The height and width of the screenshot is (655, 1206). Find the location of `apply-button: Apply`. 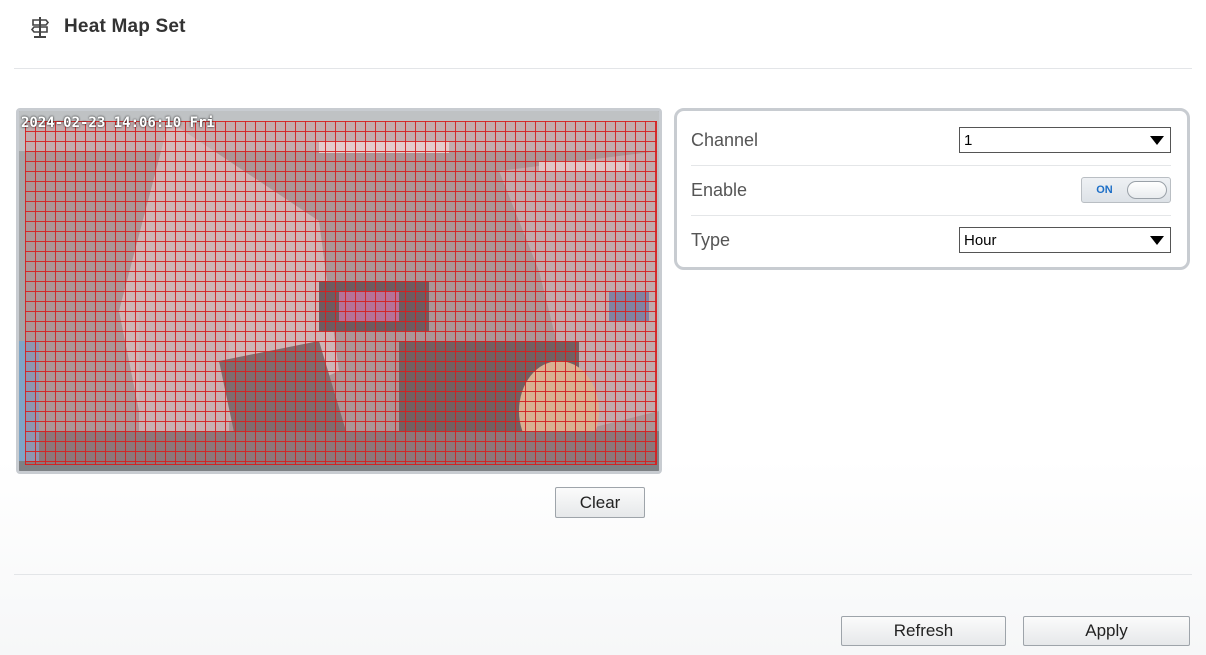

apply-button: Apply is located at coordinates (1106, 631).